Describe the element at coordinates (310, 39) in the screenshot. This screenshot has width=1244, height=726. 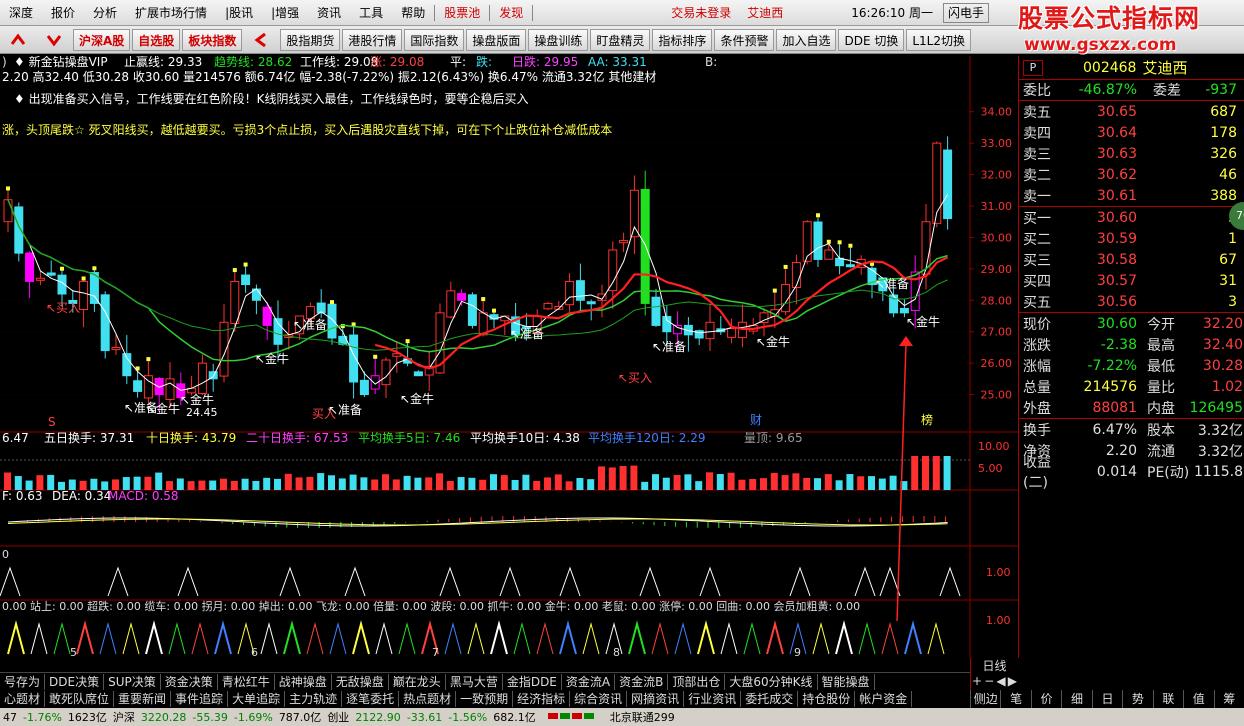
I see `toolbar-button-3: 股指期货` at that location.